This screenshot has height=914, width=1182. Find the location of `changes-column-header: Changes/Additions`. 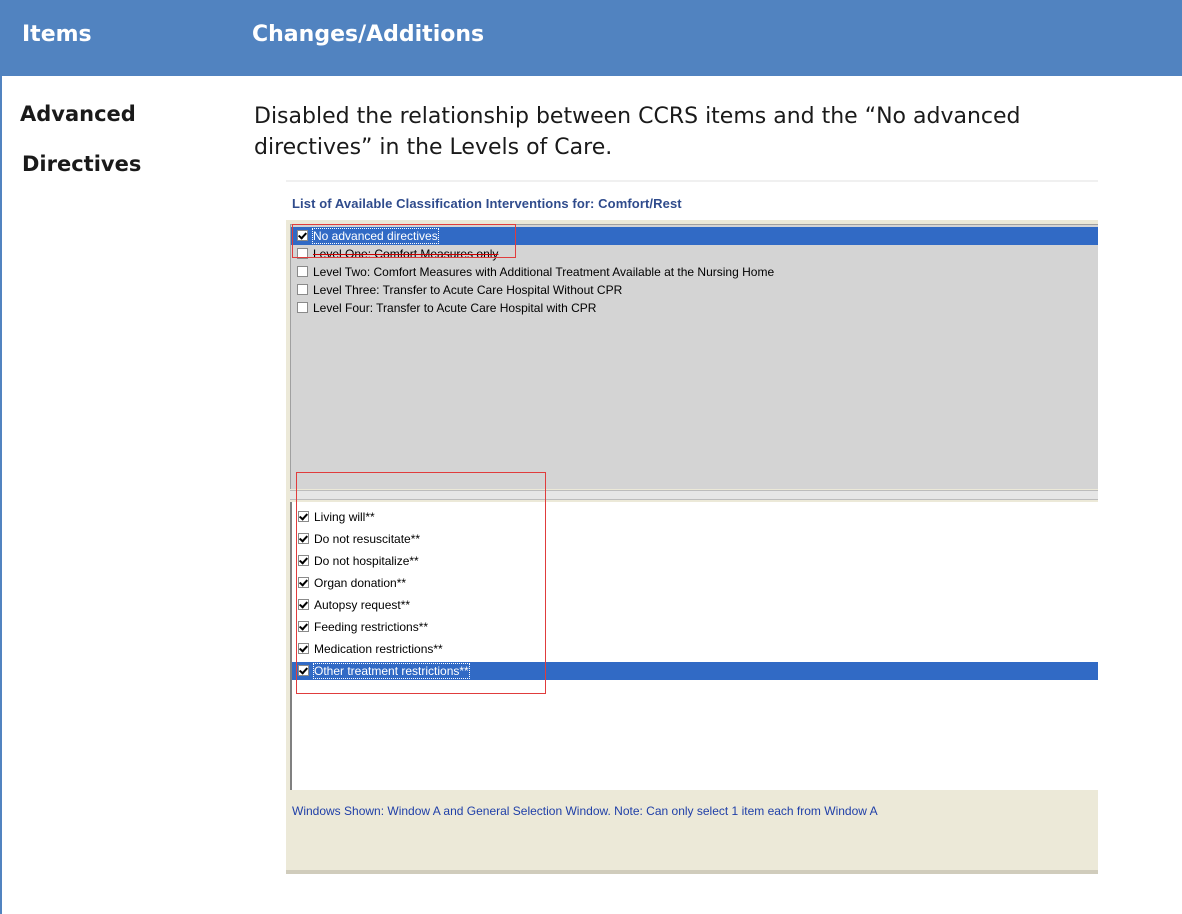

changes-column-header: Changes/Additions is located at coordinates (368, 34).